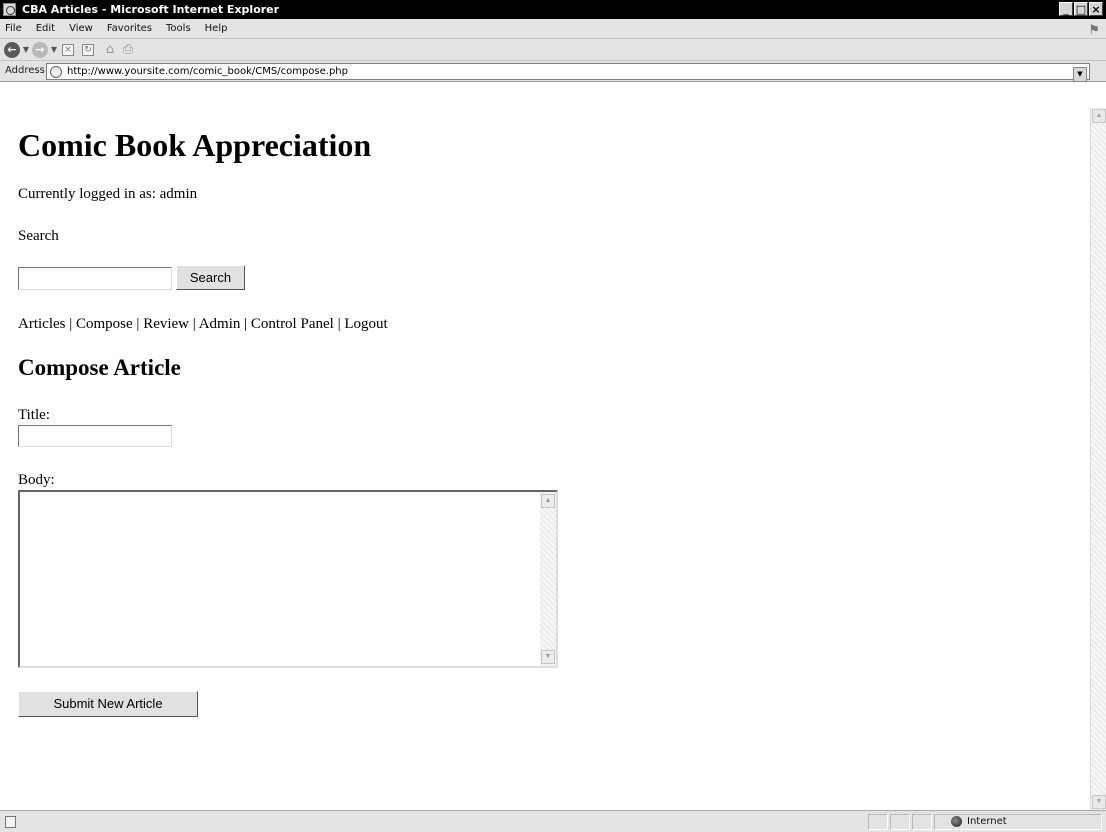 The image size is (1106, 832). What do you see at coordinates (13, 29) in the screenshot?
I see `menu-file: File` at bounding box center [13, 29].